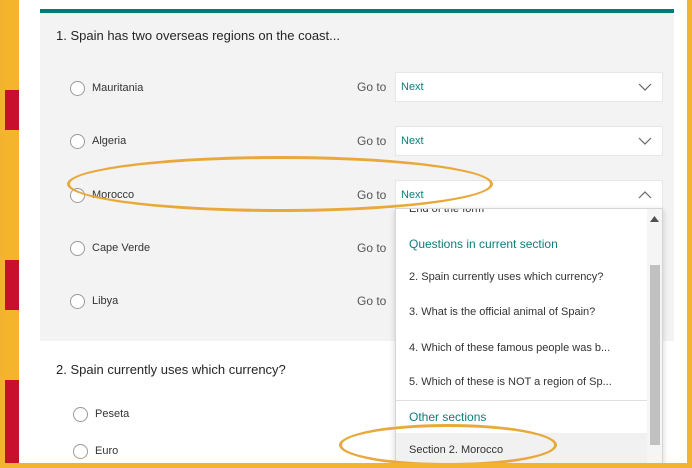 The width and height of the screenshot is (692, 468). I want to click on dropdown-header-current-section: Questions in current section, so click(483, 244).